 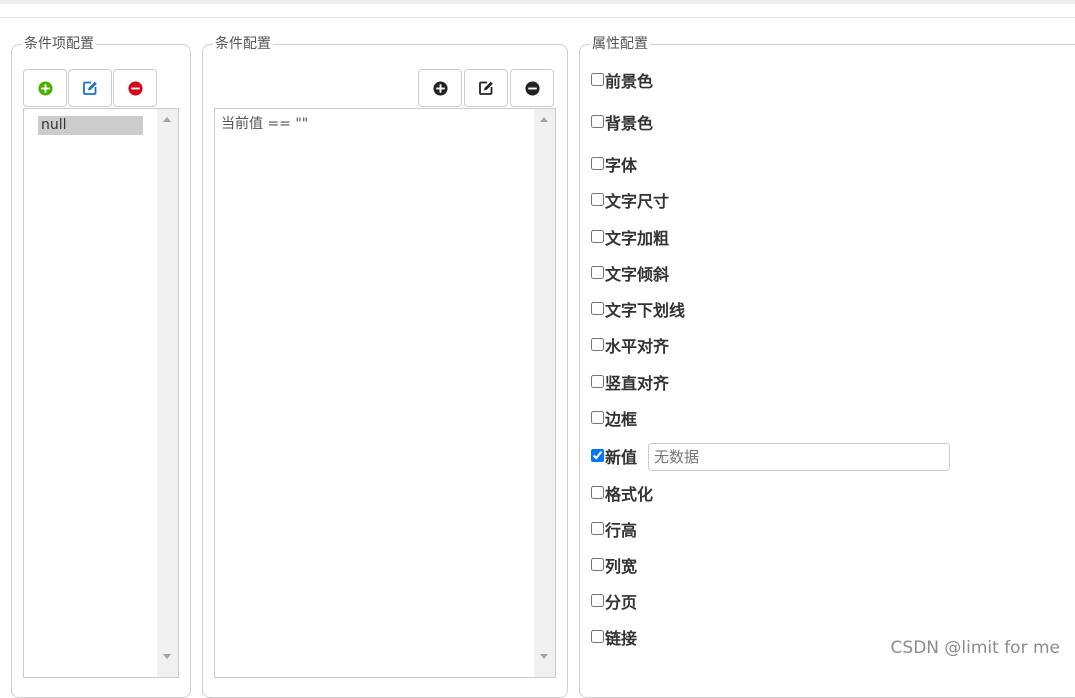 I want to click on vertical-align-checkbox, so click(x=597, y=381).